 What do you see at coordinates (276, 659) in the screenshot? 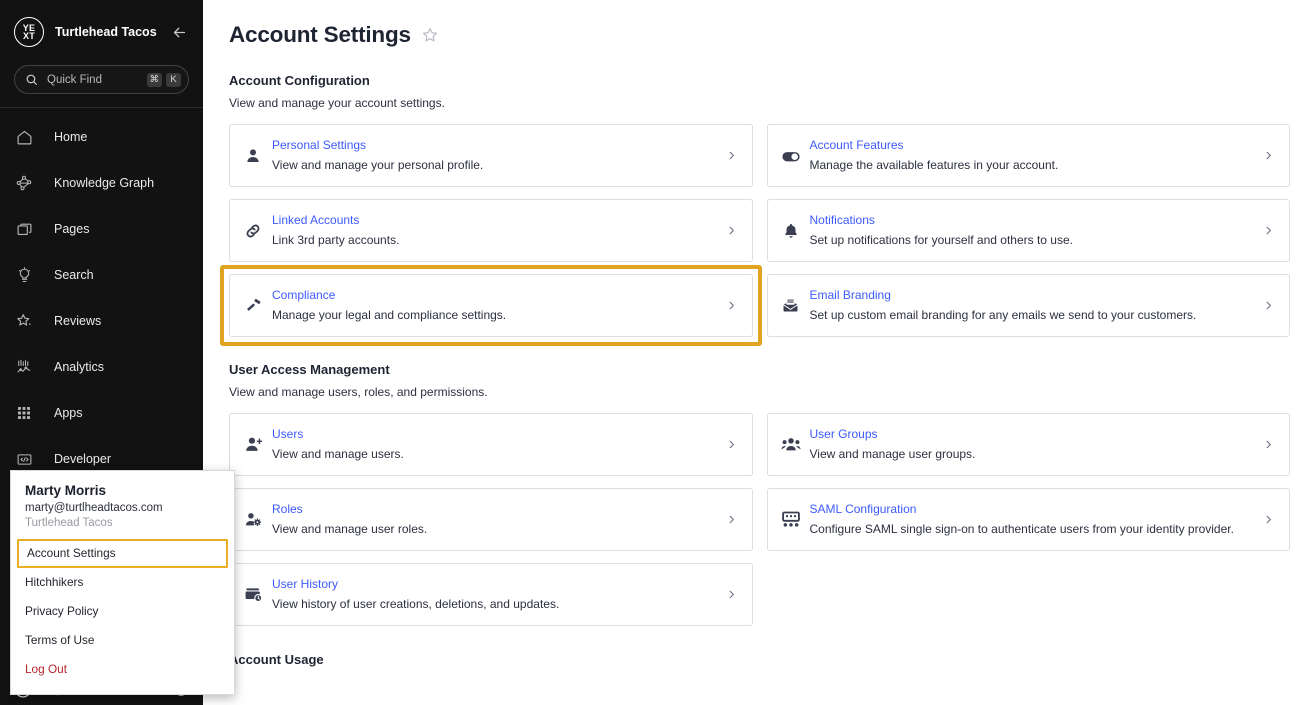
I see `section-title-account-usage: Account Usage` at bounding box center [276, 659].